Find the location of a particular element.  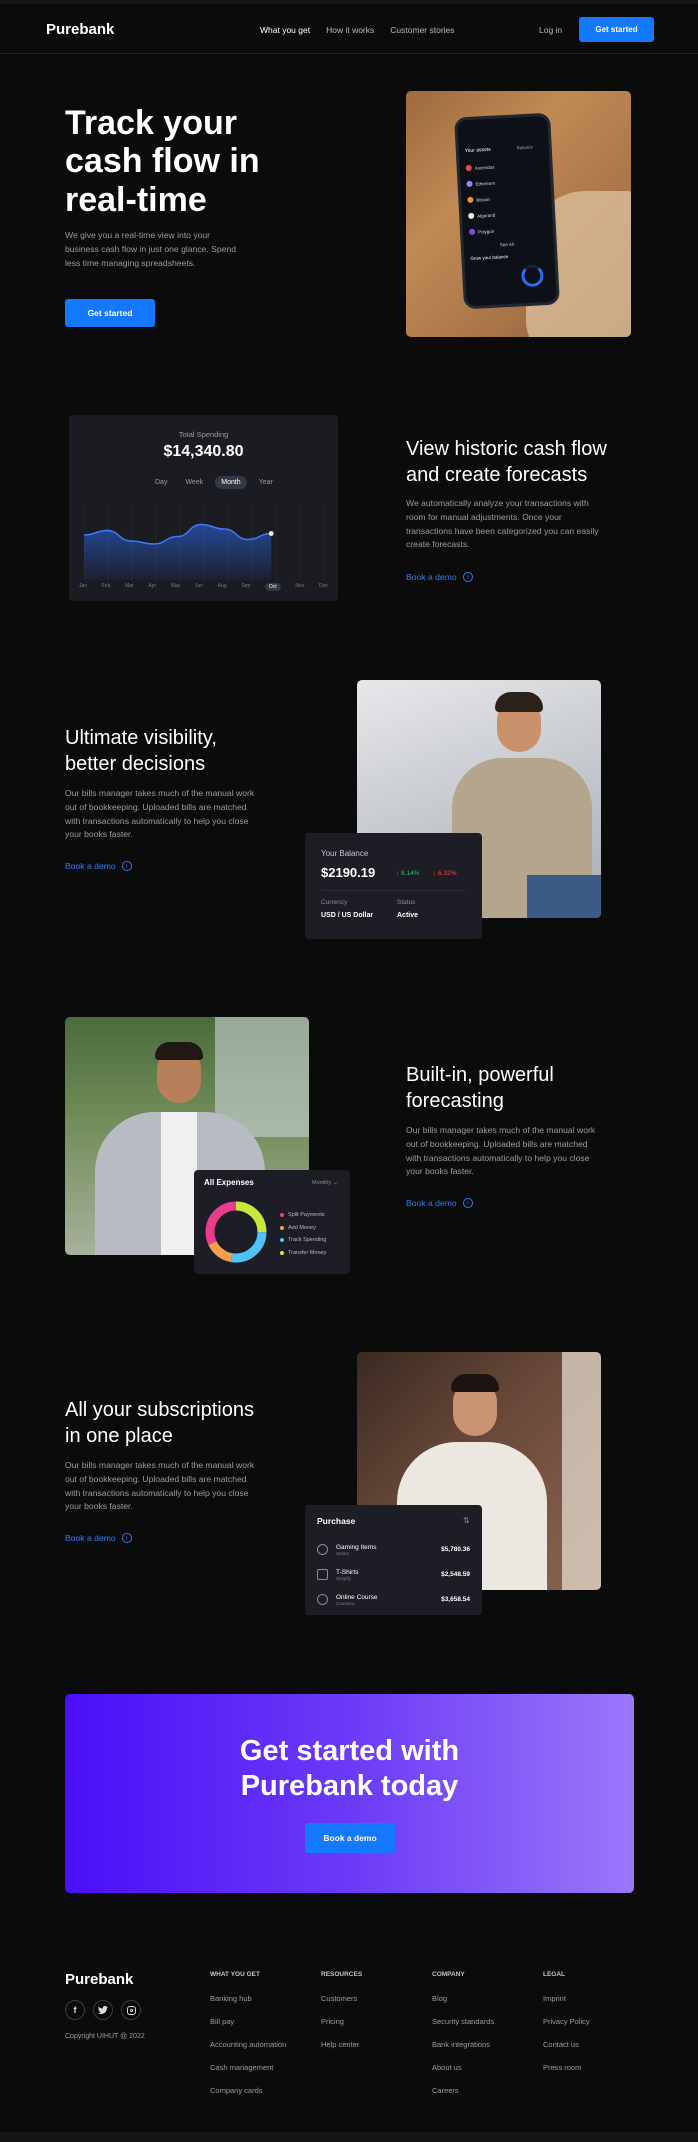

header-get-started-button: Get started is located at coordinates (616, 29).